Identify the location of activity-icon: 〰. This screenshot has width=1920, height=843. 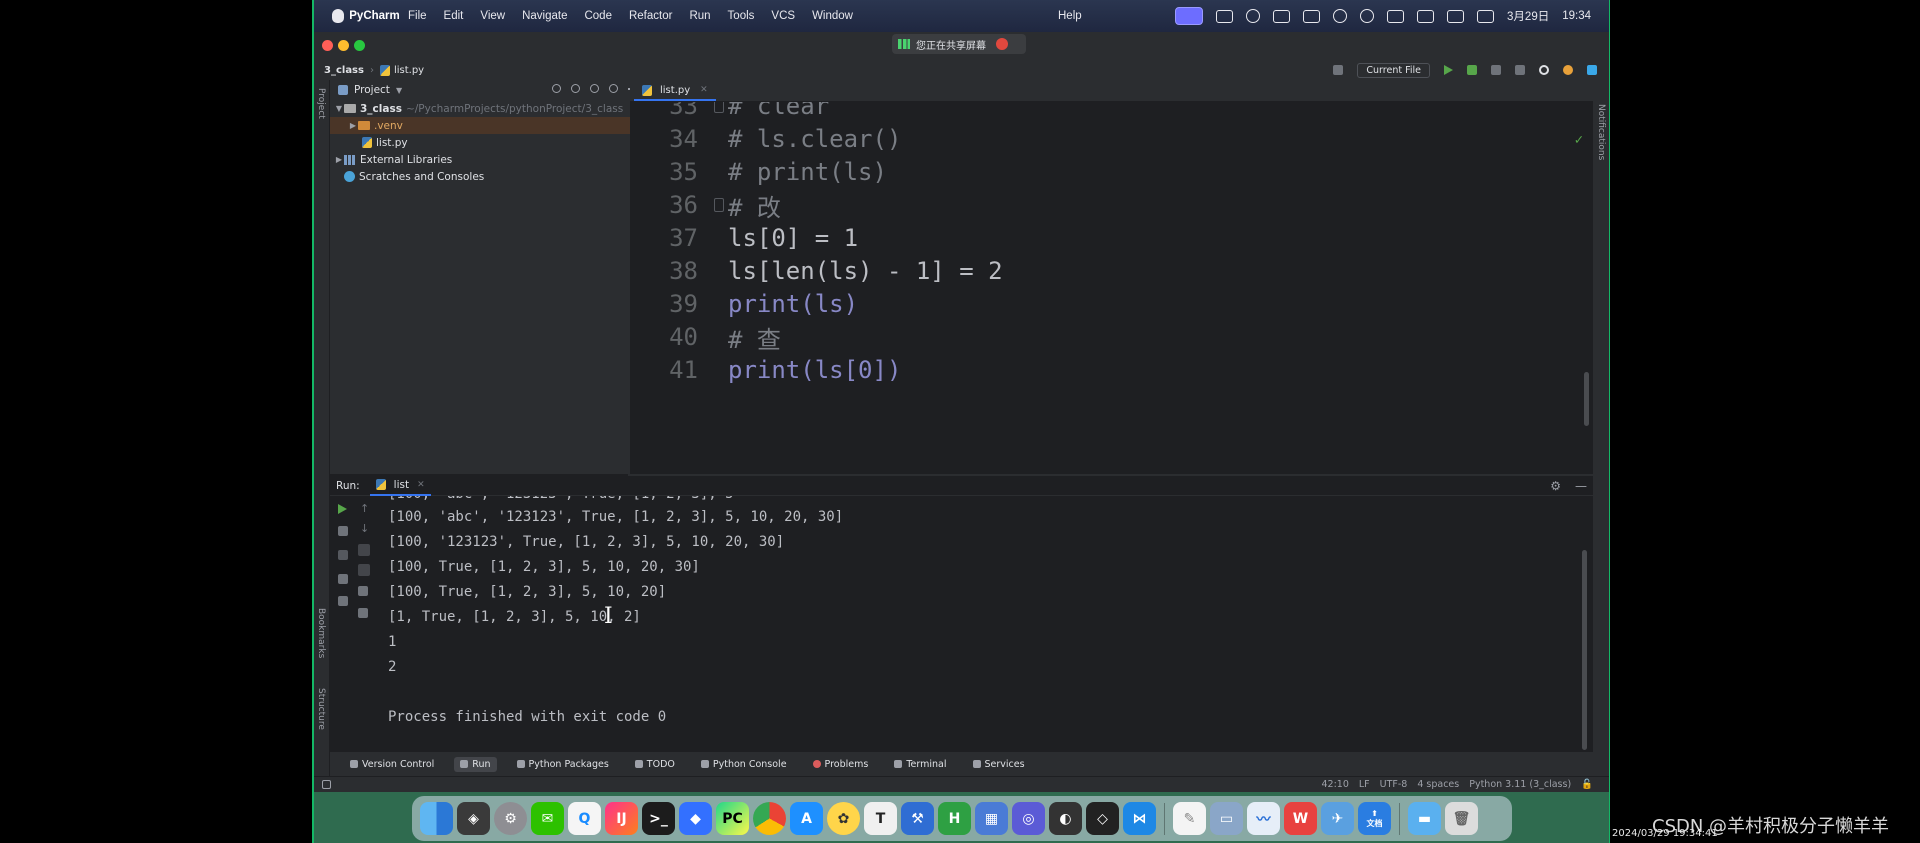
(1263, 818).